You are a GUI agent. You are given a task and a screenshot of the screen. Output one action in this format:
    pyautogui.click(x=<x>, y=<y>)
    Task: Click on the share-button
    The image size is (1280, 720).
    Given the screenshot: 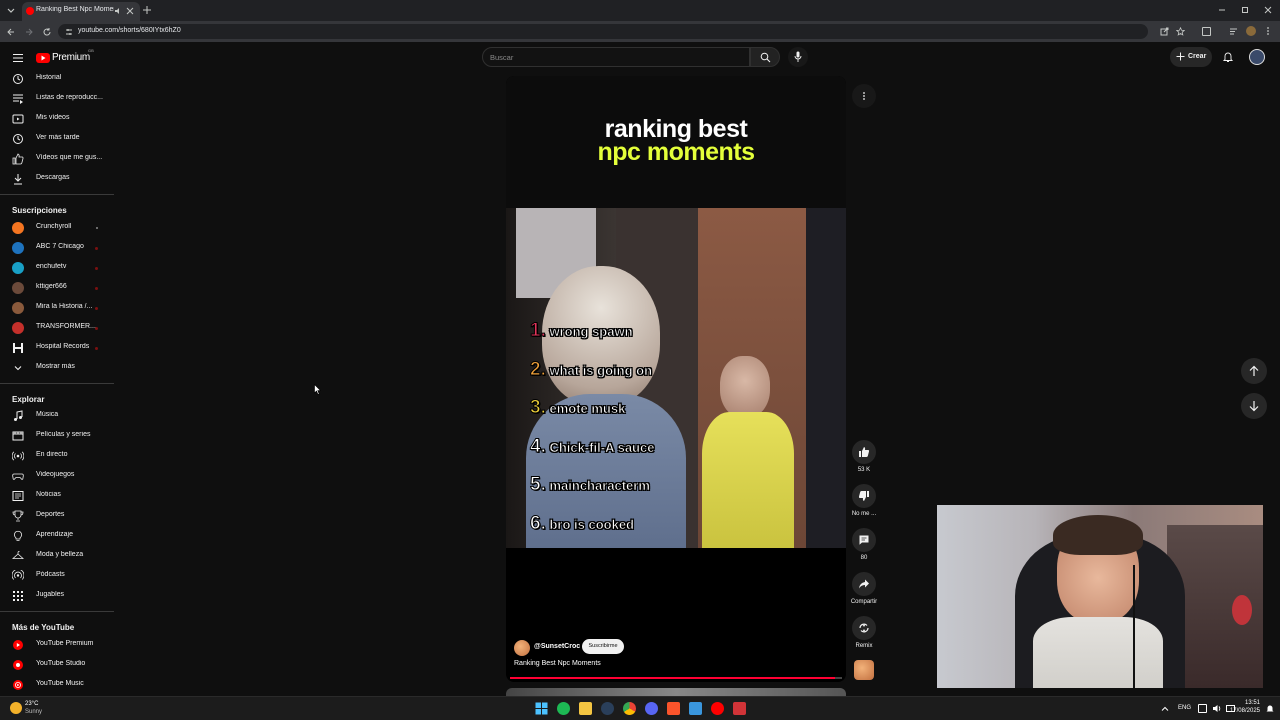 What is the action you would take?
    pyautogui.click(x=864, y=584)
    